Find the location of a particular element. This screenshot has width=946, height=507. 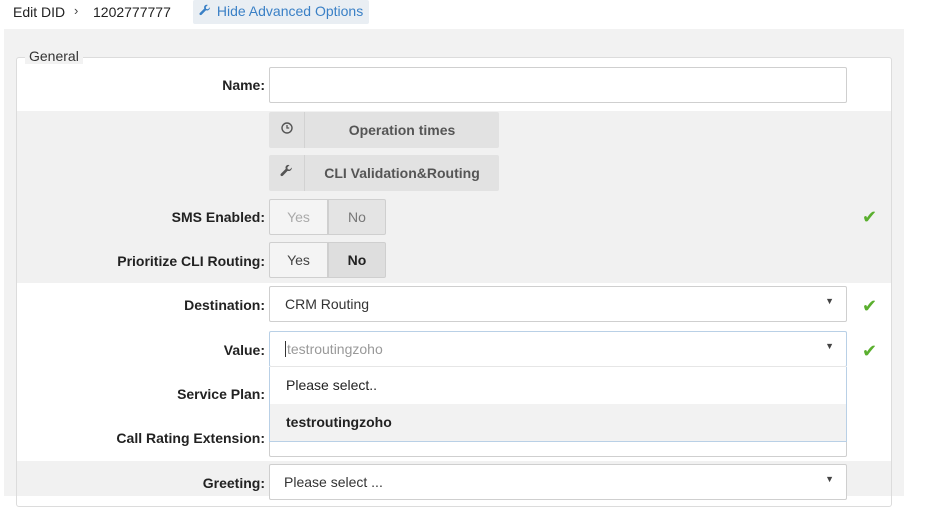

hide-advanced-options-button: Hide Advanced Options is located at coordinates (281, 12).